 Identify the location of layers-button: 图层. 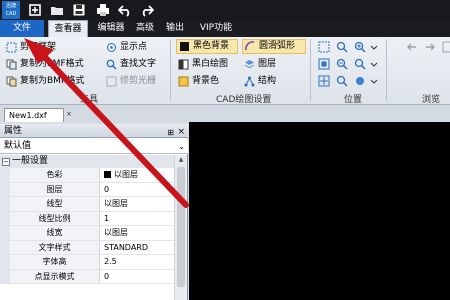
(269, 64).